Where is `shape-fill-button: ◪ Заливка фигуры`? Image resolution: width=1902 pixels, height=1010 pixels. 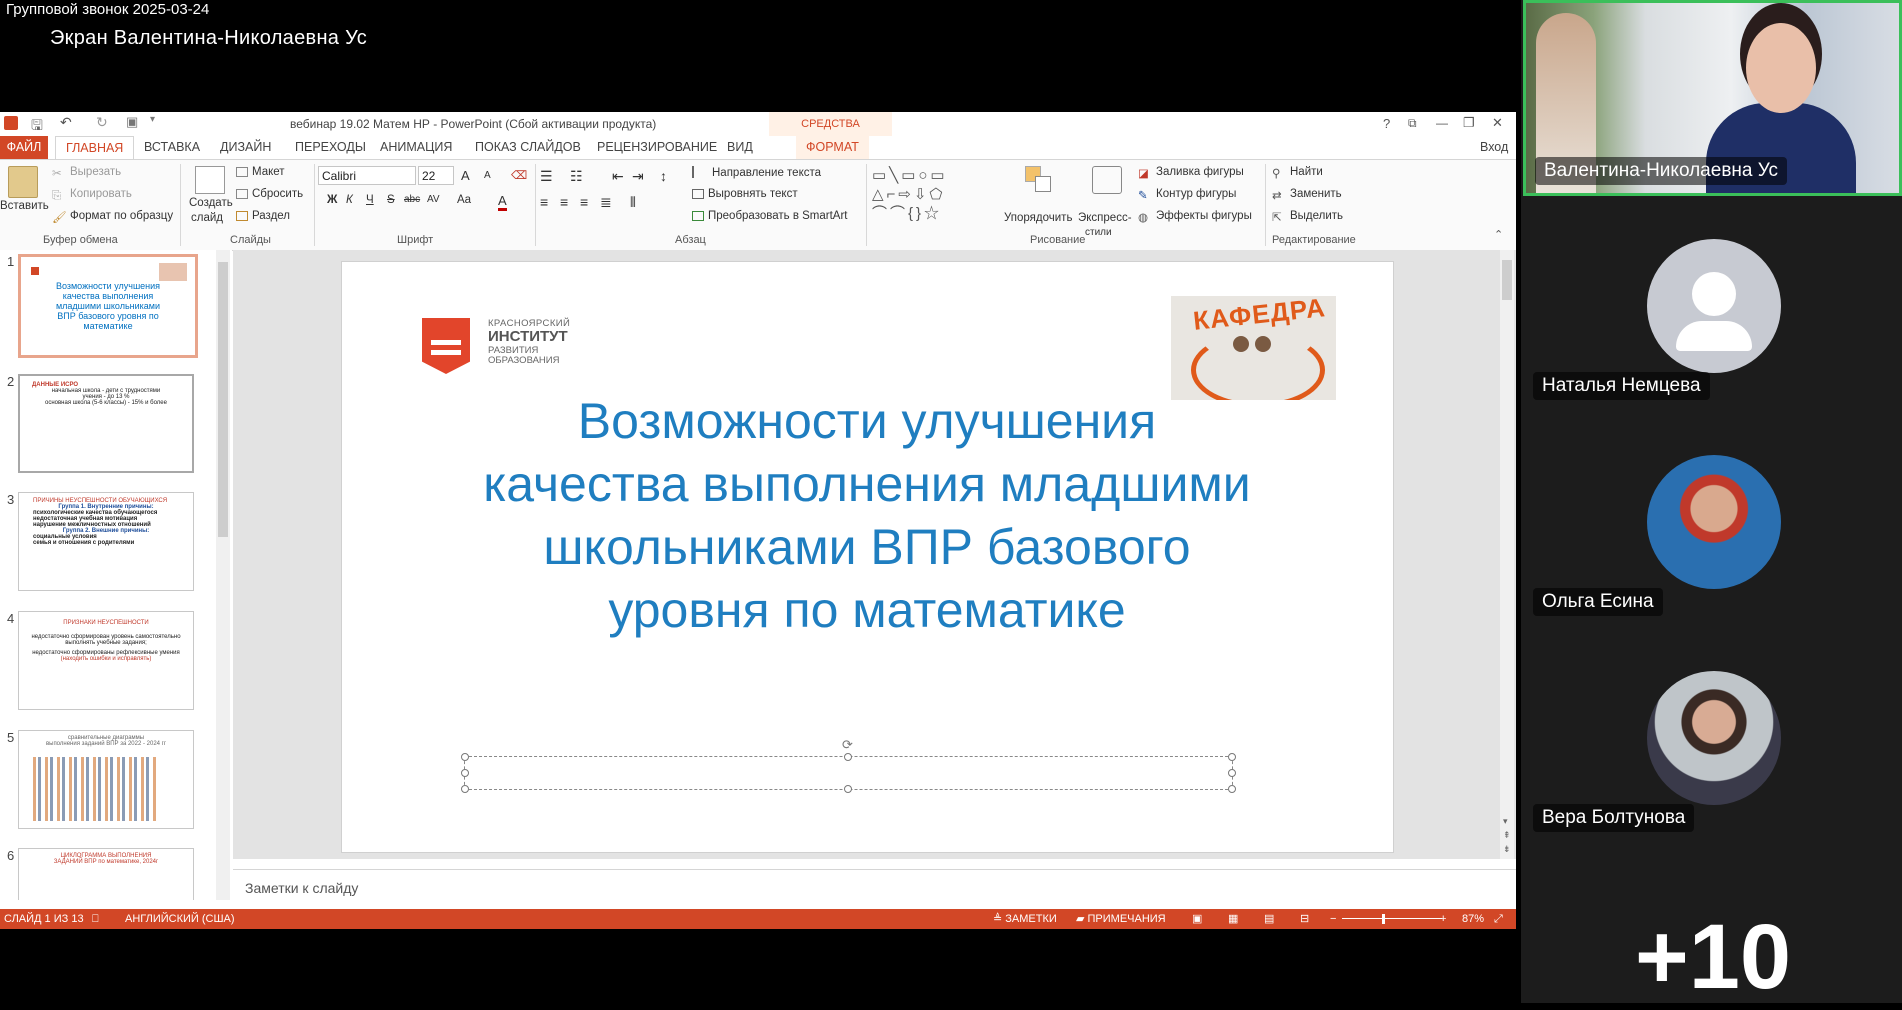 shape-fill-button: ◪ Заливка фигуры is located at coordinates (1191, 173).